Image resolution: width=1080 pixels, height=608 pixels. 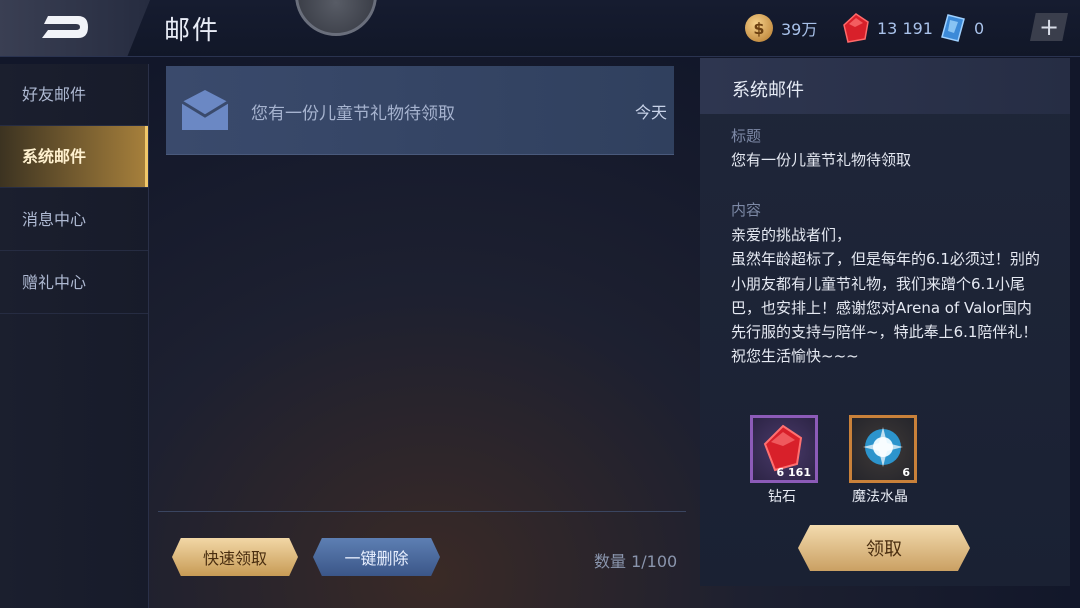 What do you see at coordinates (636, 561) in the screenshot?
I see `mail-count: 数量 1/100` at bounding box center [636, 561].